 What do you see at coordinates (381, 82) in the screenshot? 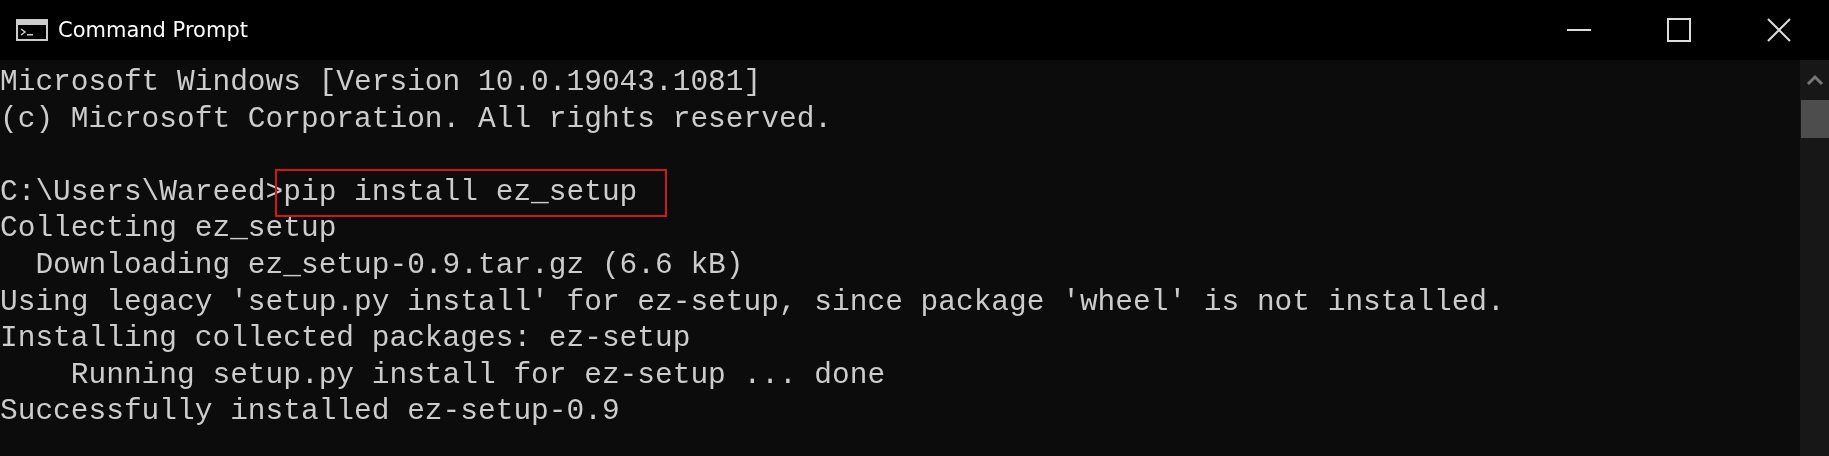
I see `console-line: Microsoft Windows [Version 10.0.19043.1081]` at bounding box center [381, 82].